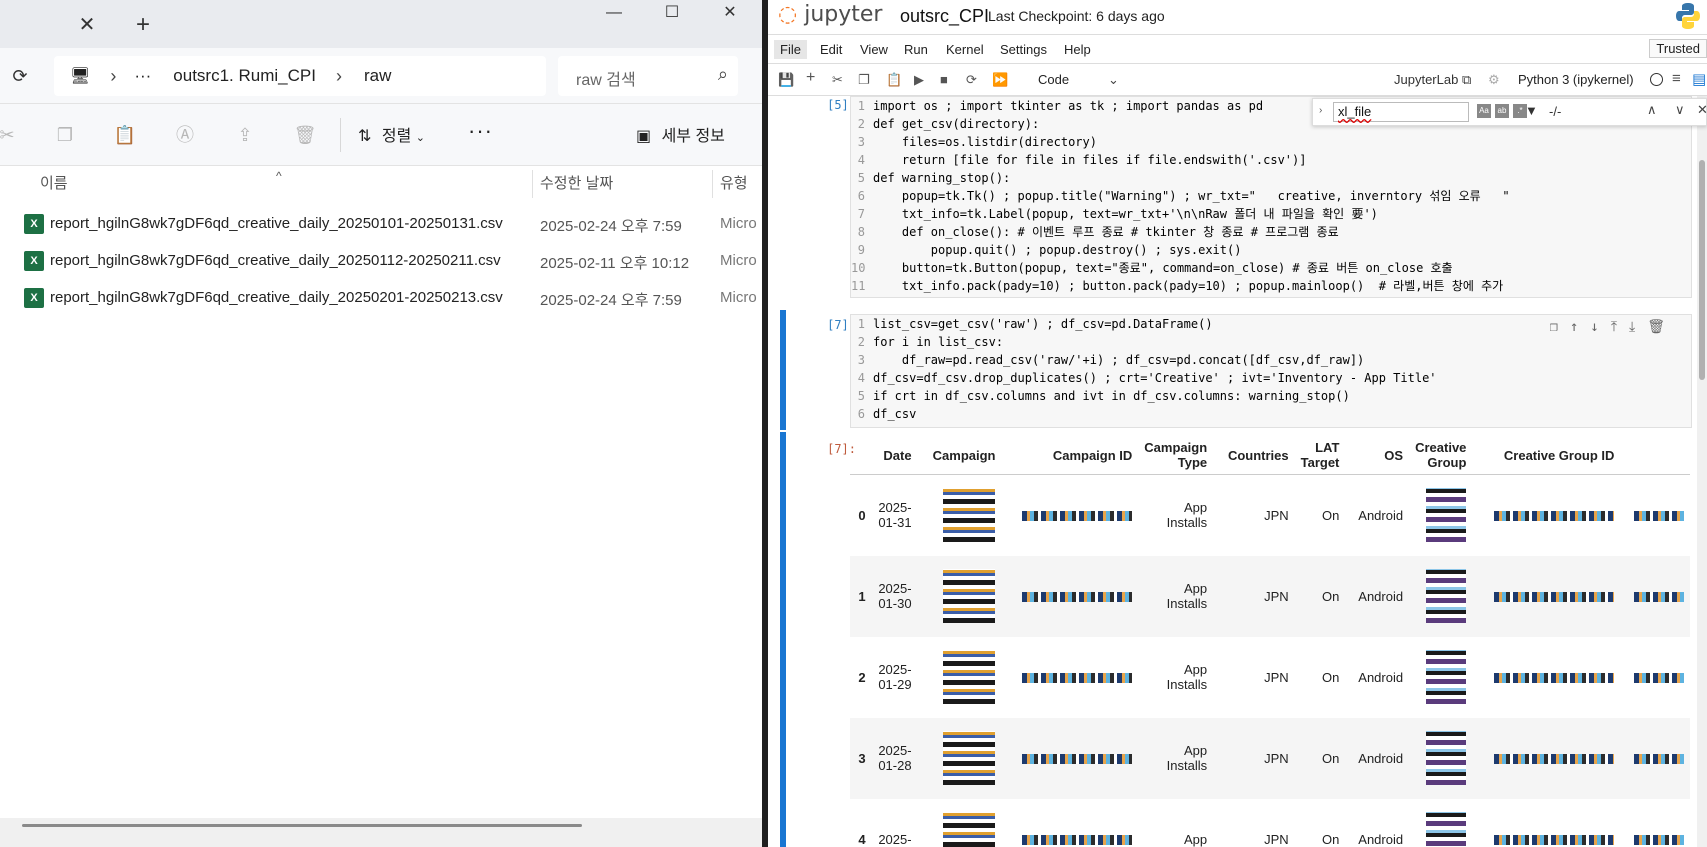 This screenshot has height=847, width=1707. What do you see at coordinates (916, 49) in the screenshot?
I see `menu-run: Run` at bounding box center [916, 49].